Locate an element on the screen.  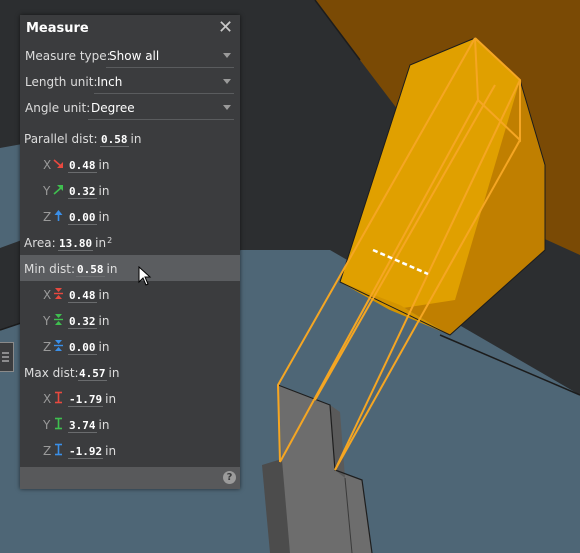
min-dist-label: Min dist: is located at coordinates (50, 269).